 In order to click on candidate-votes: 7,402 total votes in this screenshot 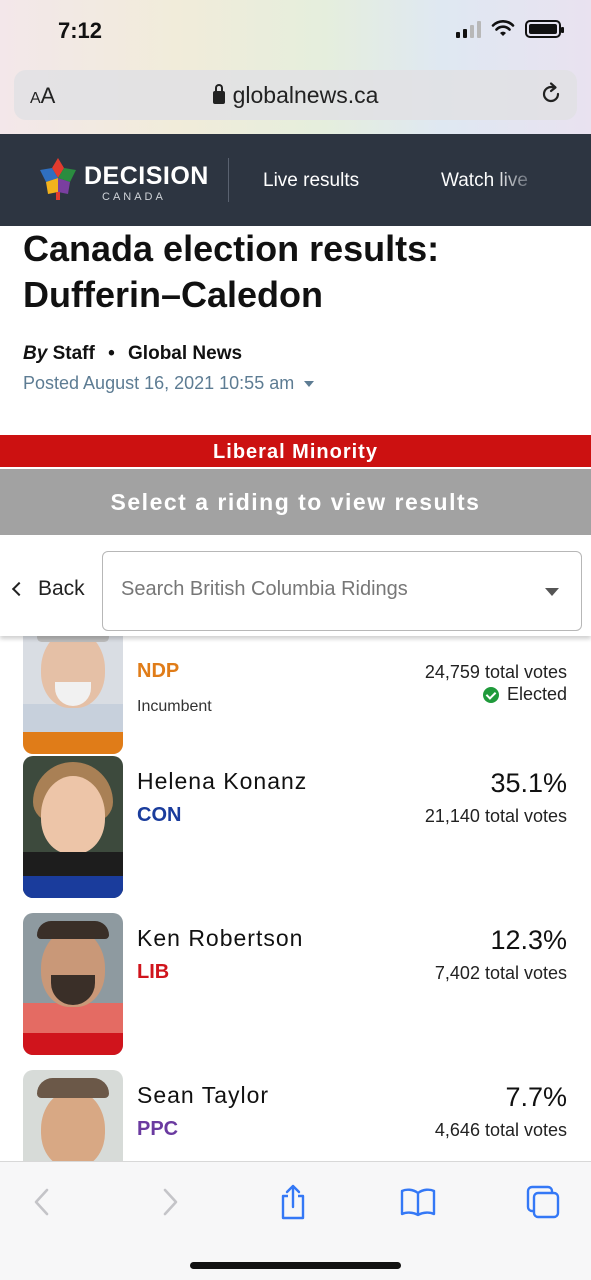, I will do `click(500, 973)`.